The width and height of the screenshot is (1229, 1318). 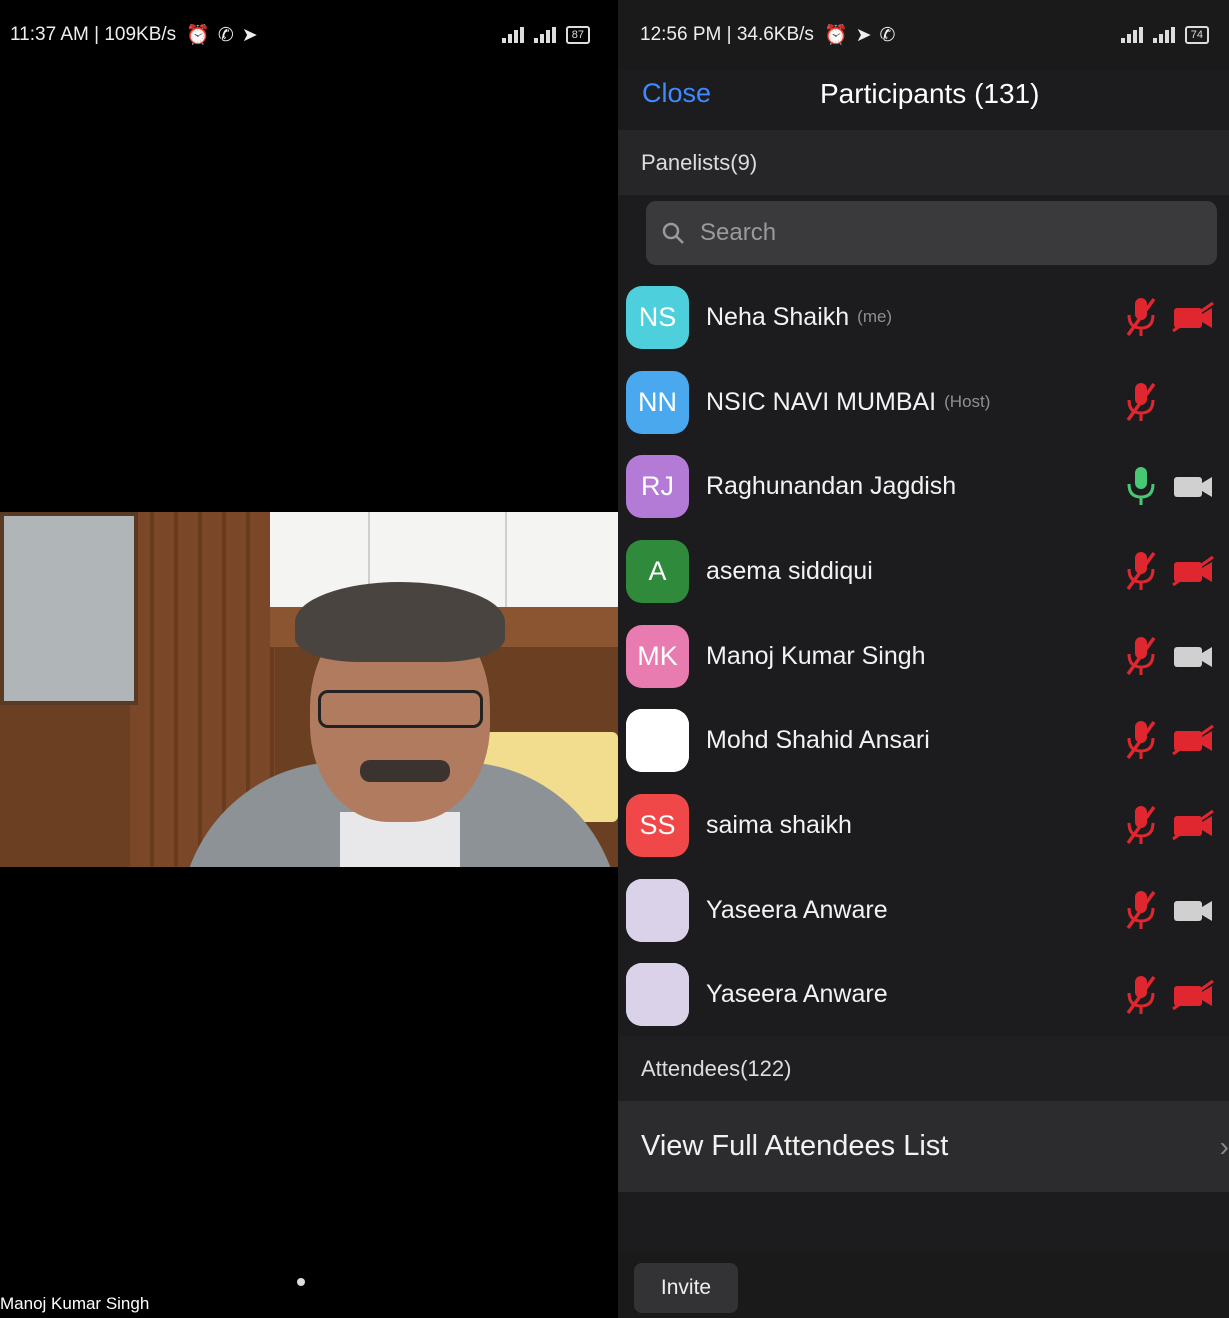 I want to click on search-box, so click(x=931, y=233).